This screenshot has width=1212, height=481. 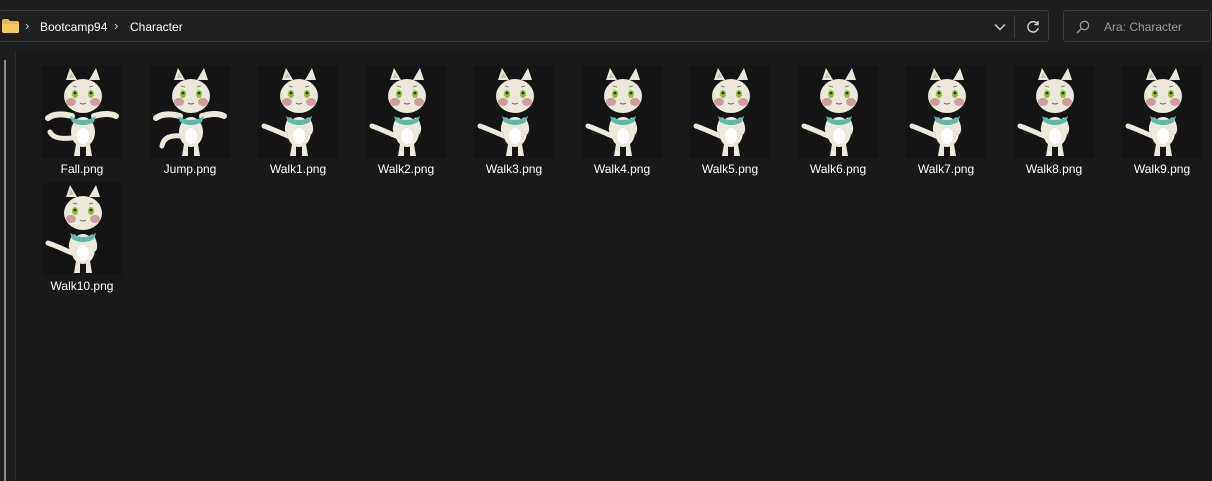 I want to click on search-icon, so click(x=1083, y=27).